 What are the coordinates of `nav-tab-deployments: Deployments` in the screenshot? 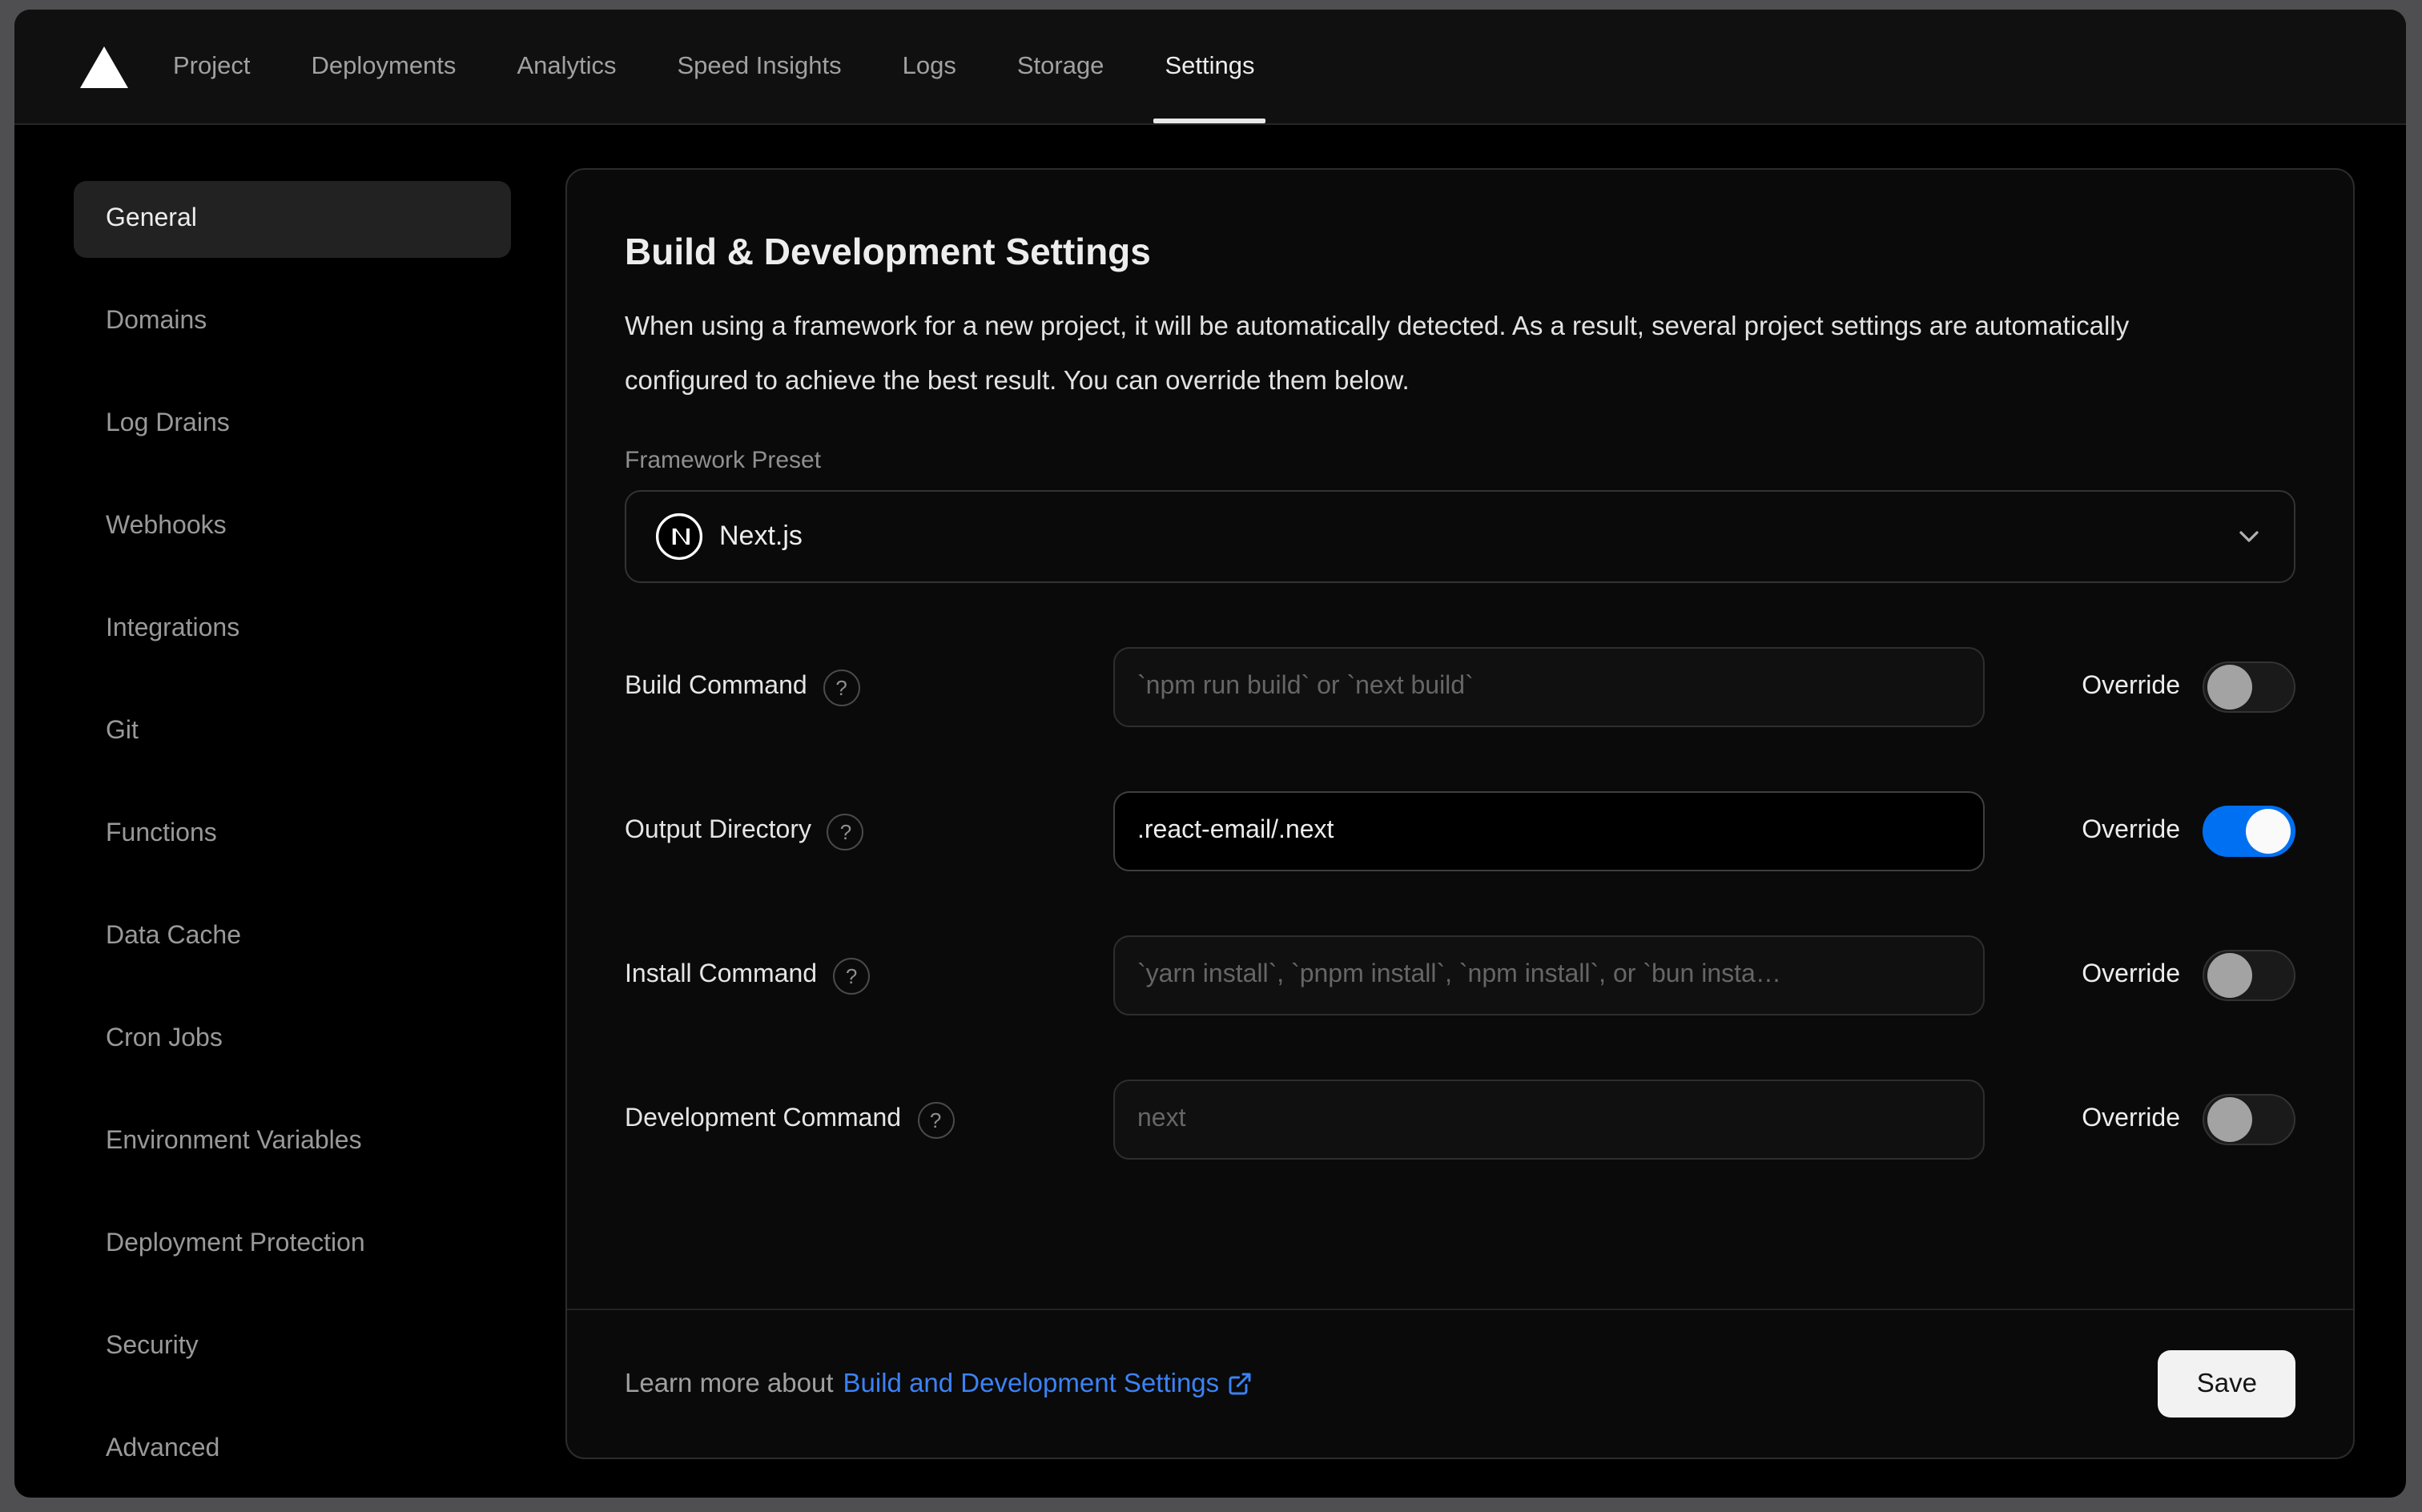 It's located at (384, 66).